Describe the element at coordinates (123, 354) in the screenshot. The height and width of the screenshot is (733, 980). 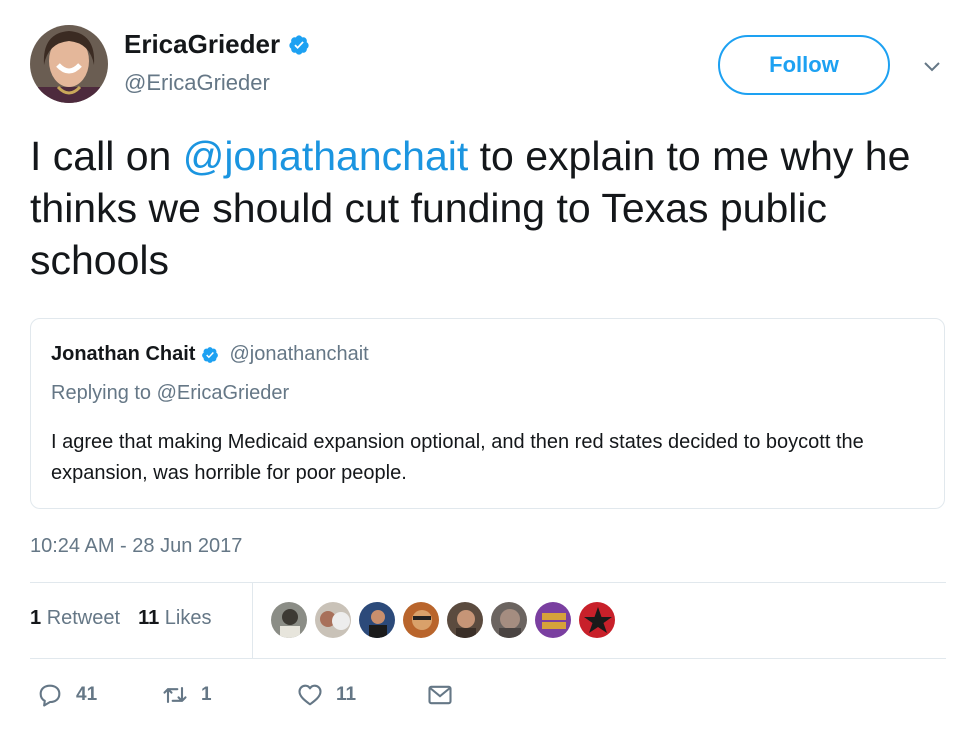
I see `quoted-author-name: Jonathan Chait` at that location.